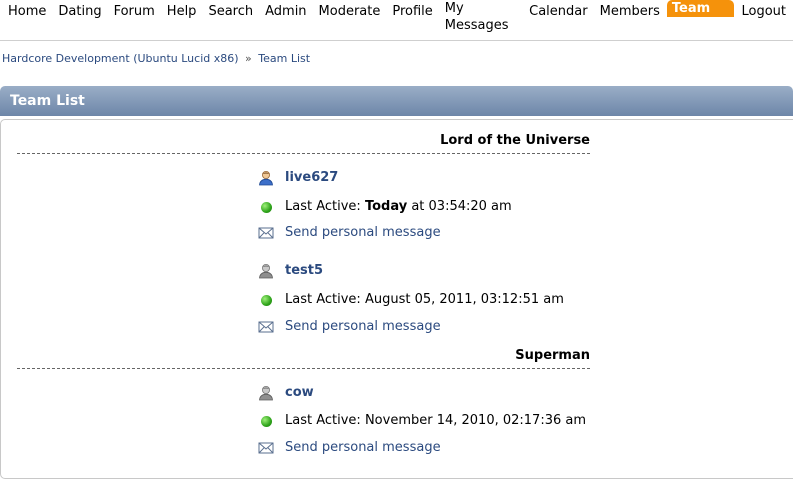  I want to click on member-name-link: cow, so click(299, 393).